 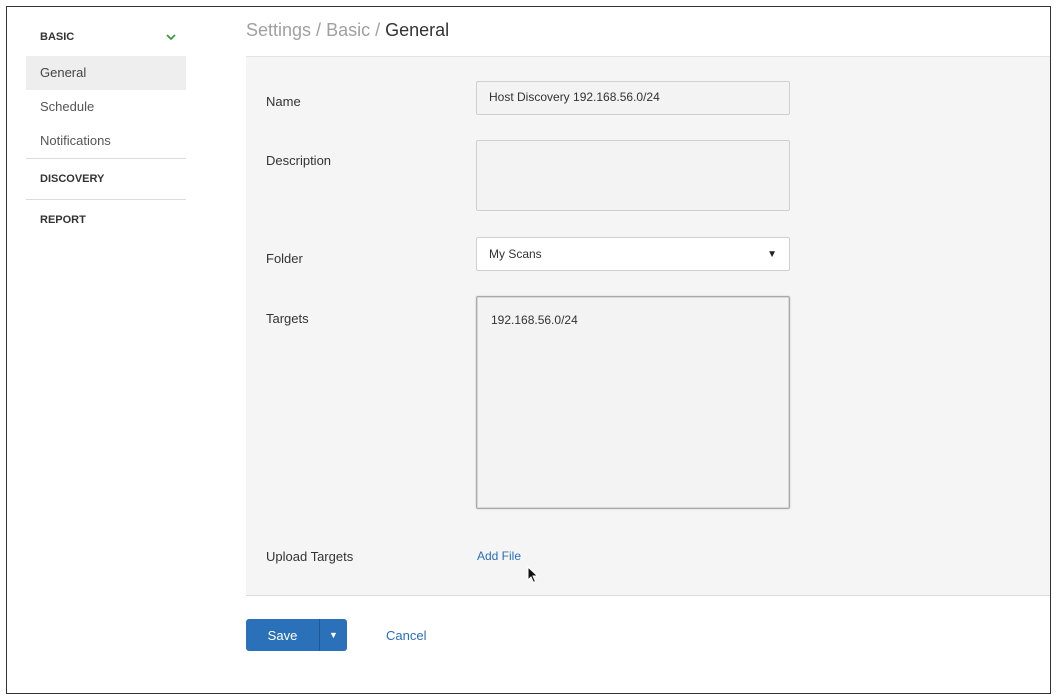 What do you see at coordinates (106, 179) in the screenshot?
I see `sidebar-section-discovery: DISCOVERY` at bounding box center [106, 179].